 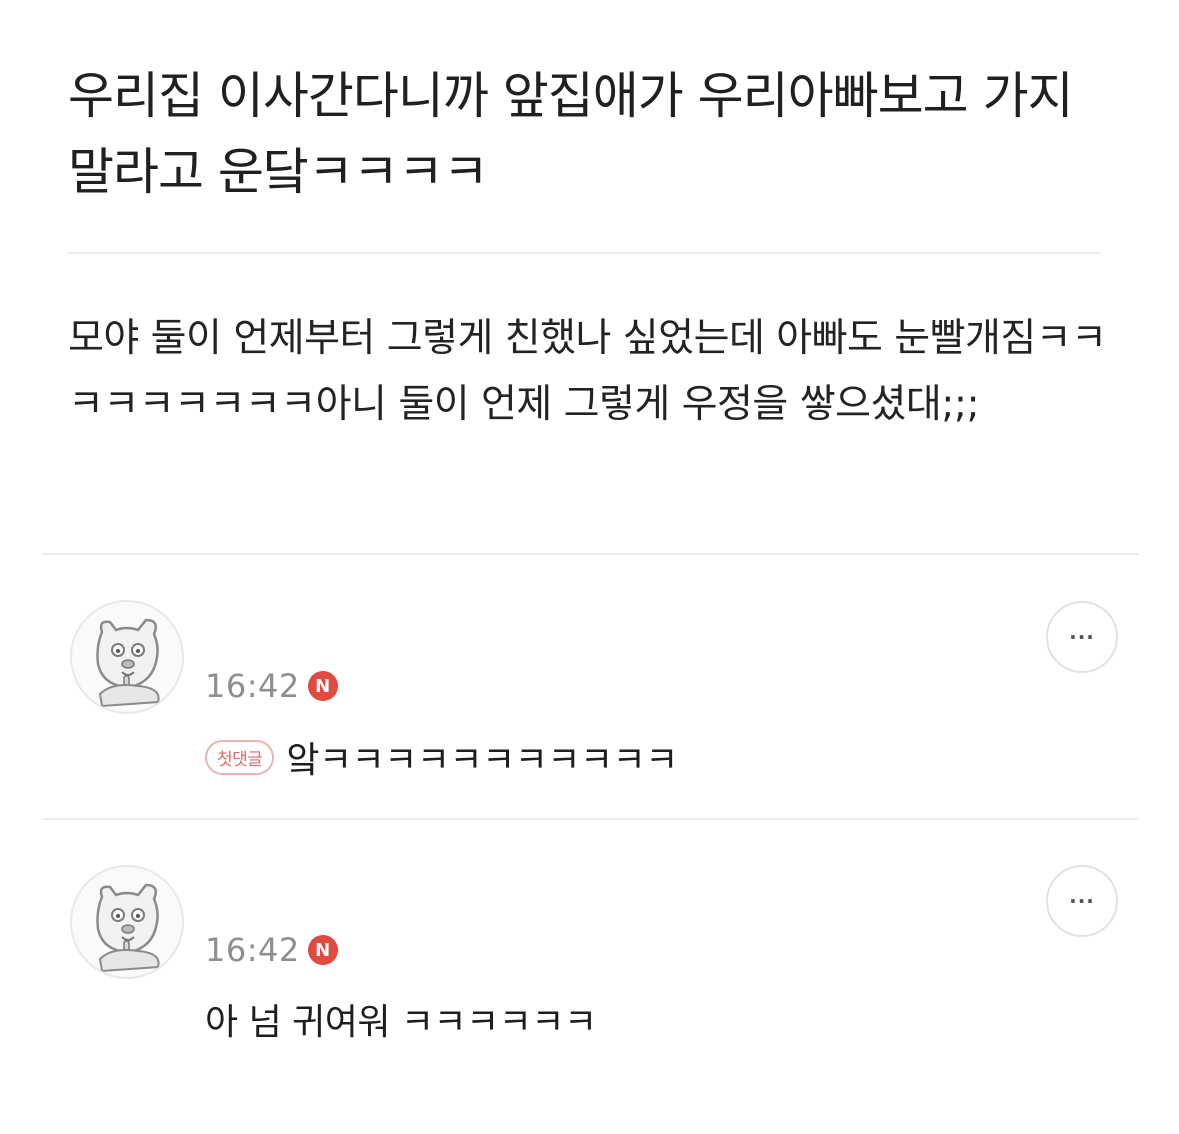 I want to click on title-divider, so click(x=584, y=253).